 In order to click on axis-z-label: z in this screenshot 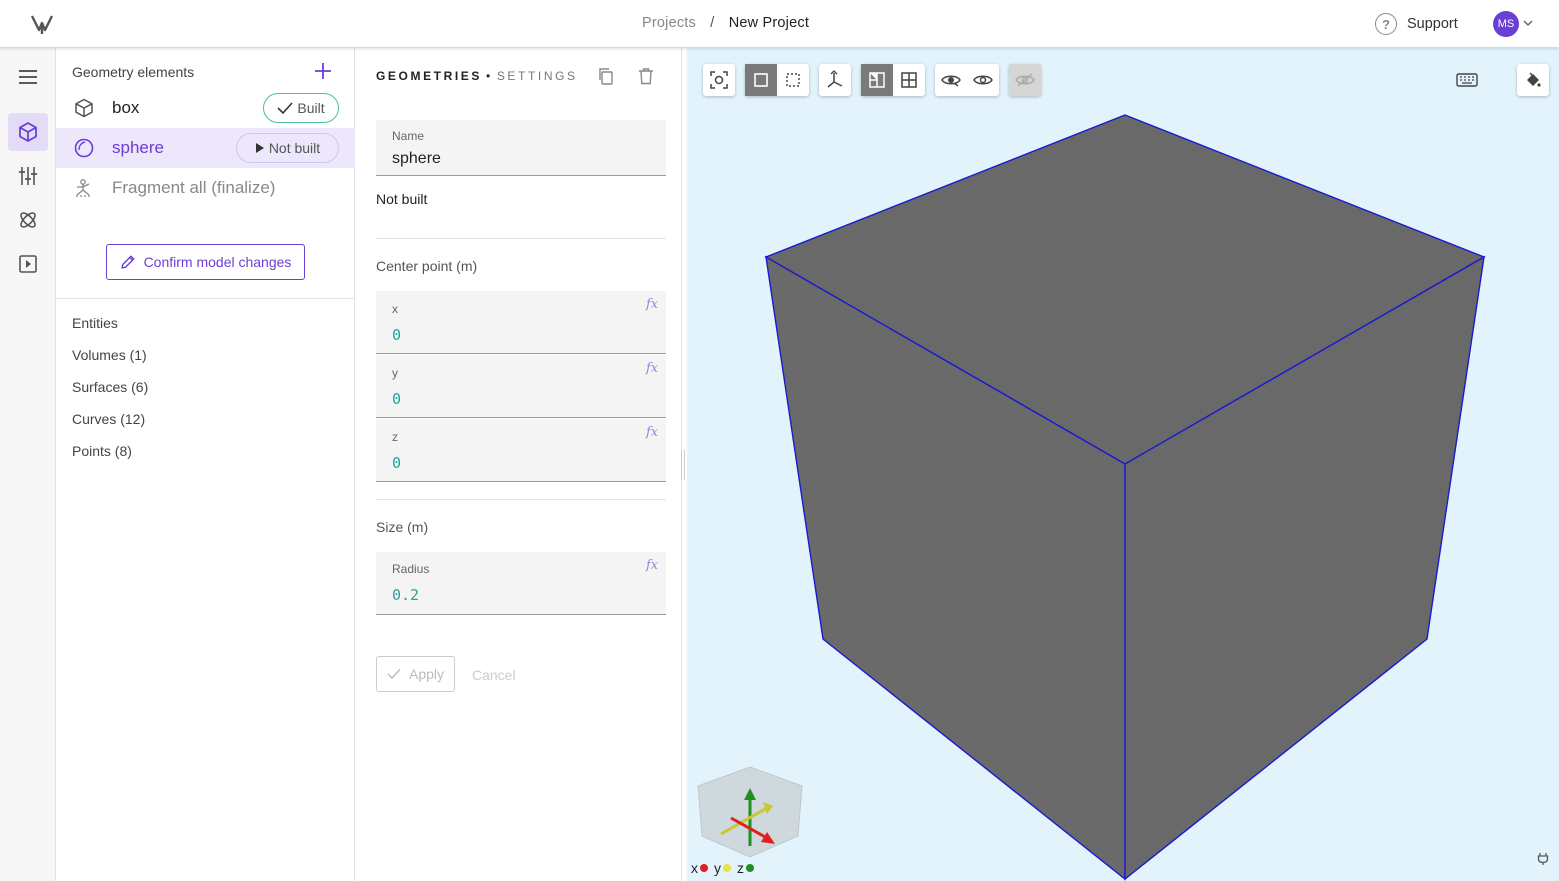, I will do `click(740, 868)`.